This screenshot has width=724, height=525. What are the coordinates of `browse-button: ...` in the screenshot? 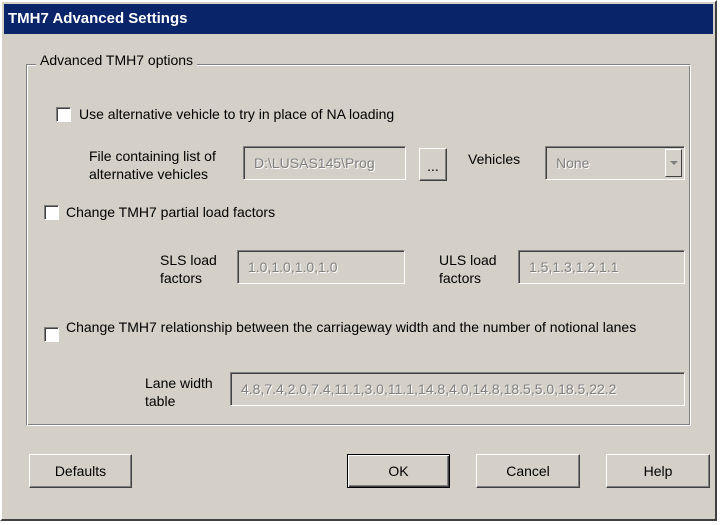 It's located at (433, 164).